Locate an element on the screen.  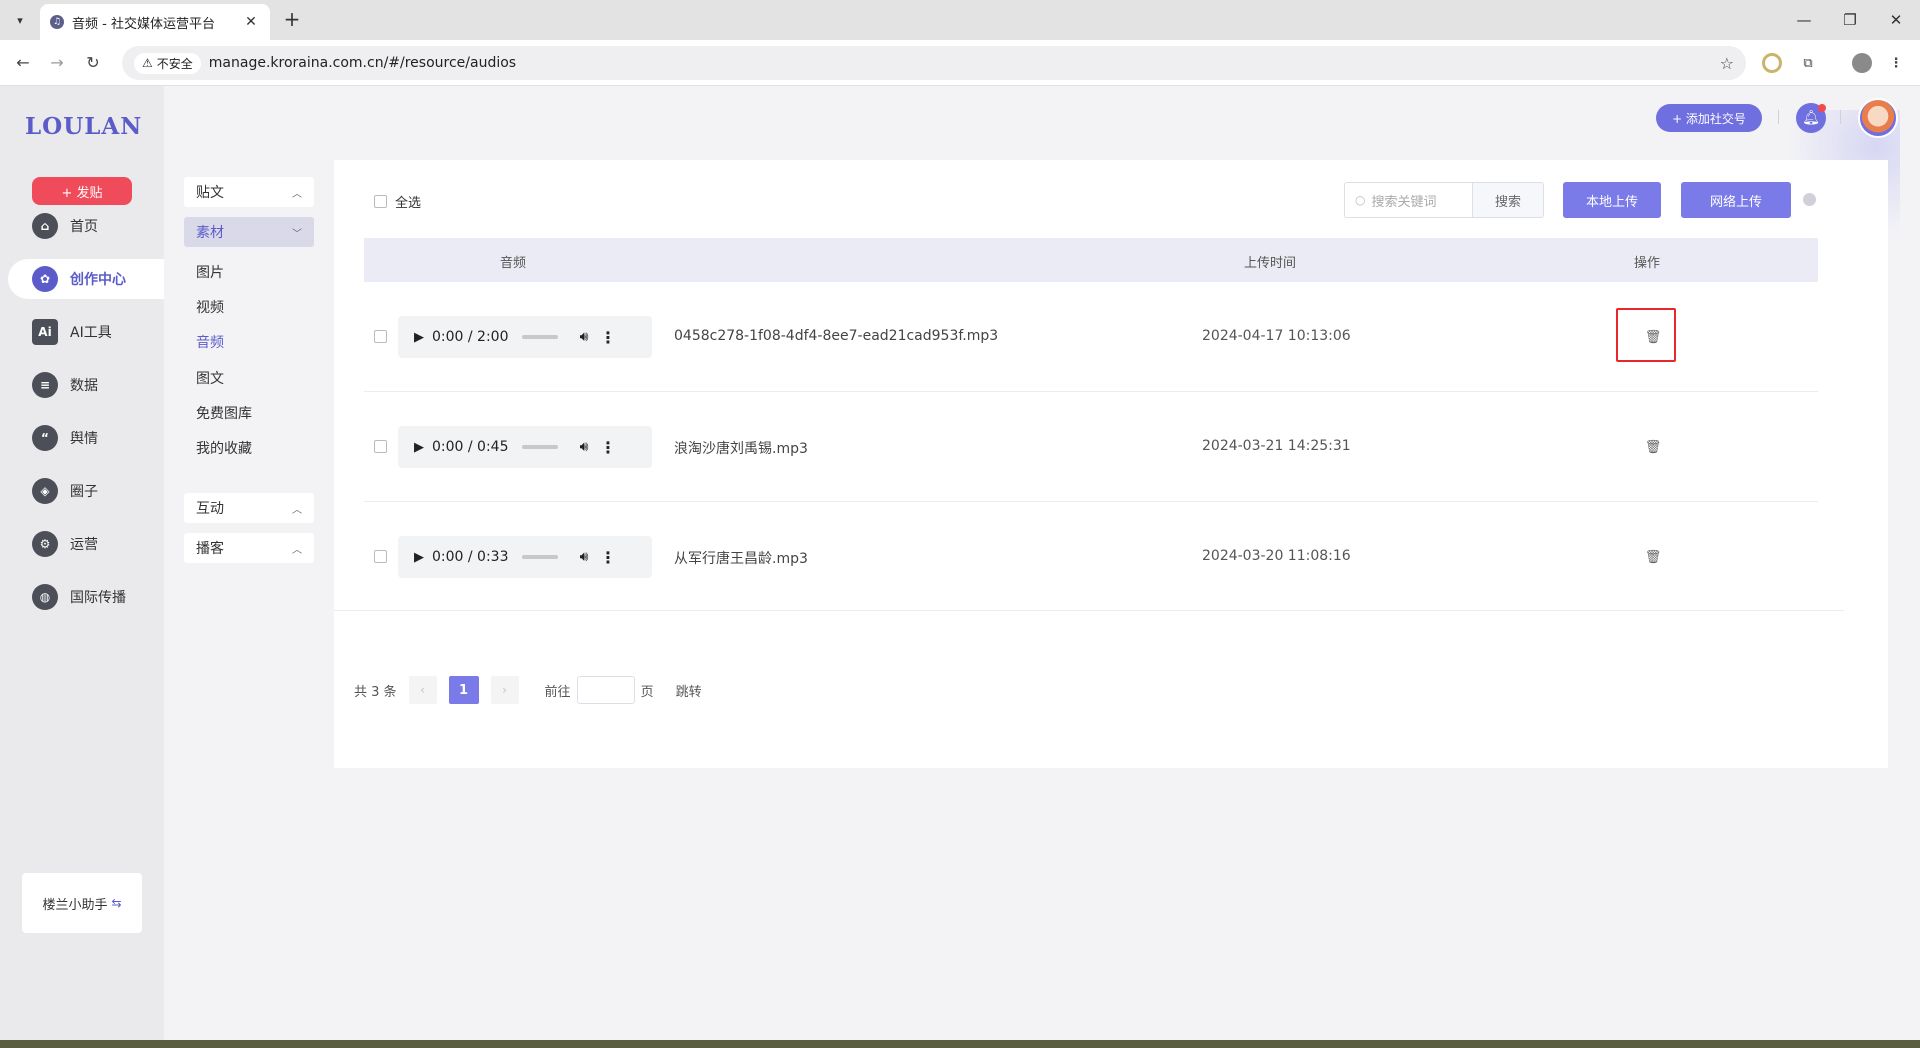
web-upload-button: 网络上传 is located at coordinates (1736, 200).